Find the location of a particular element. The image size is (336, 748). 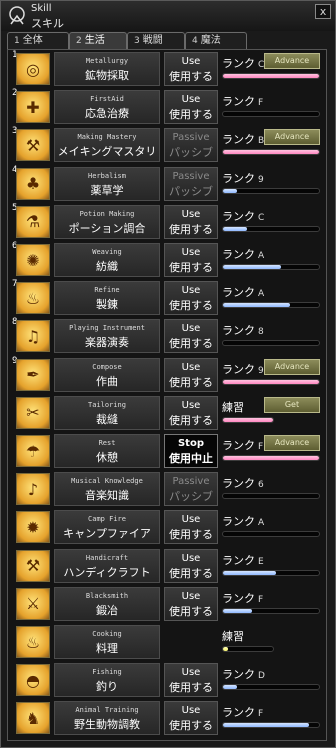

get-button: Get is located at coordinates (292, 404).